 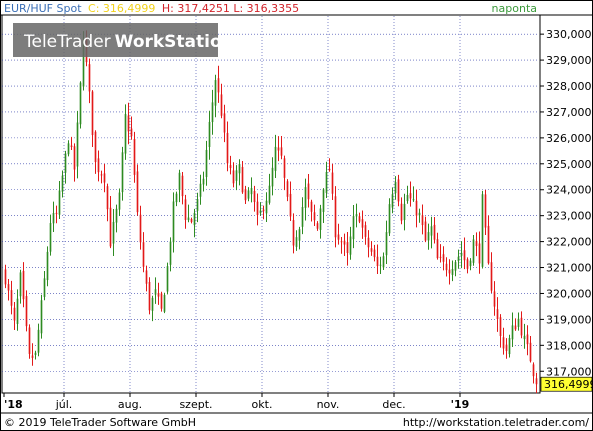 I want to click on x-tick-label: '19, so click(x=460, y=404).